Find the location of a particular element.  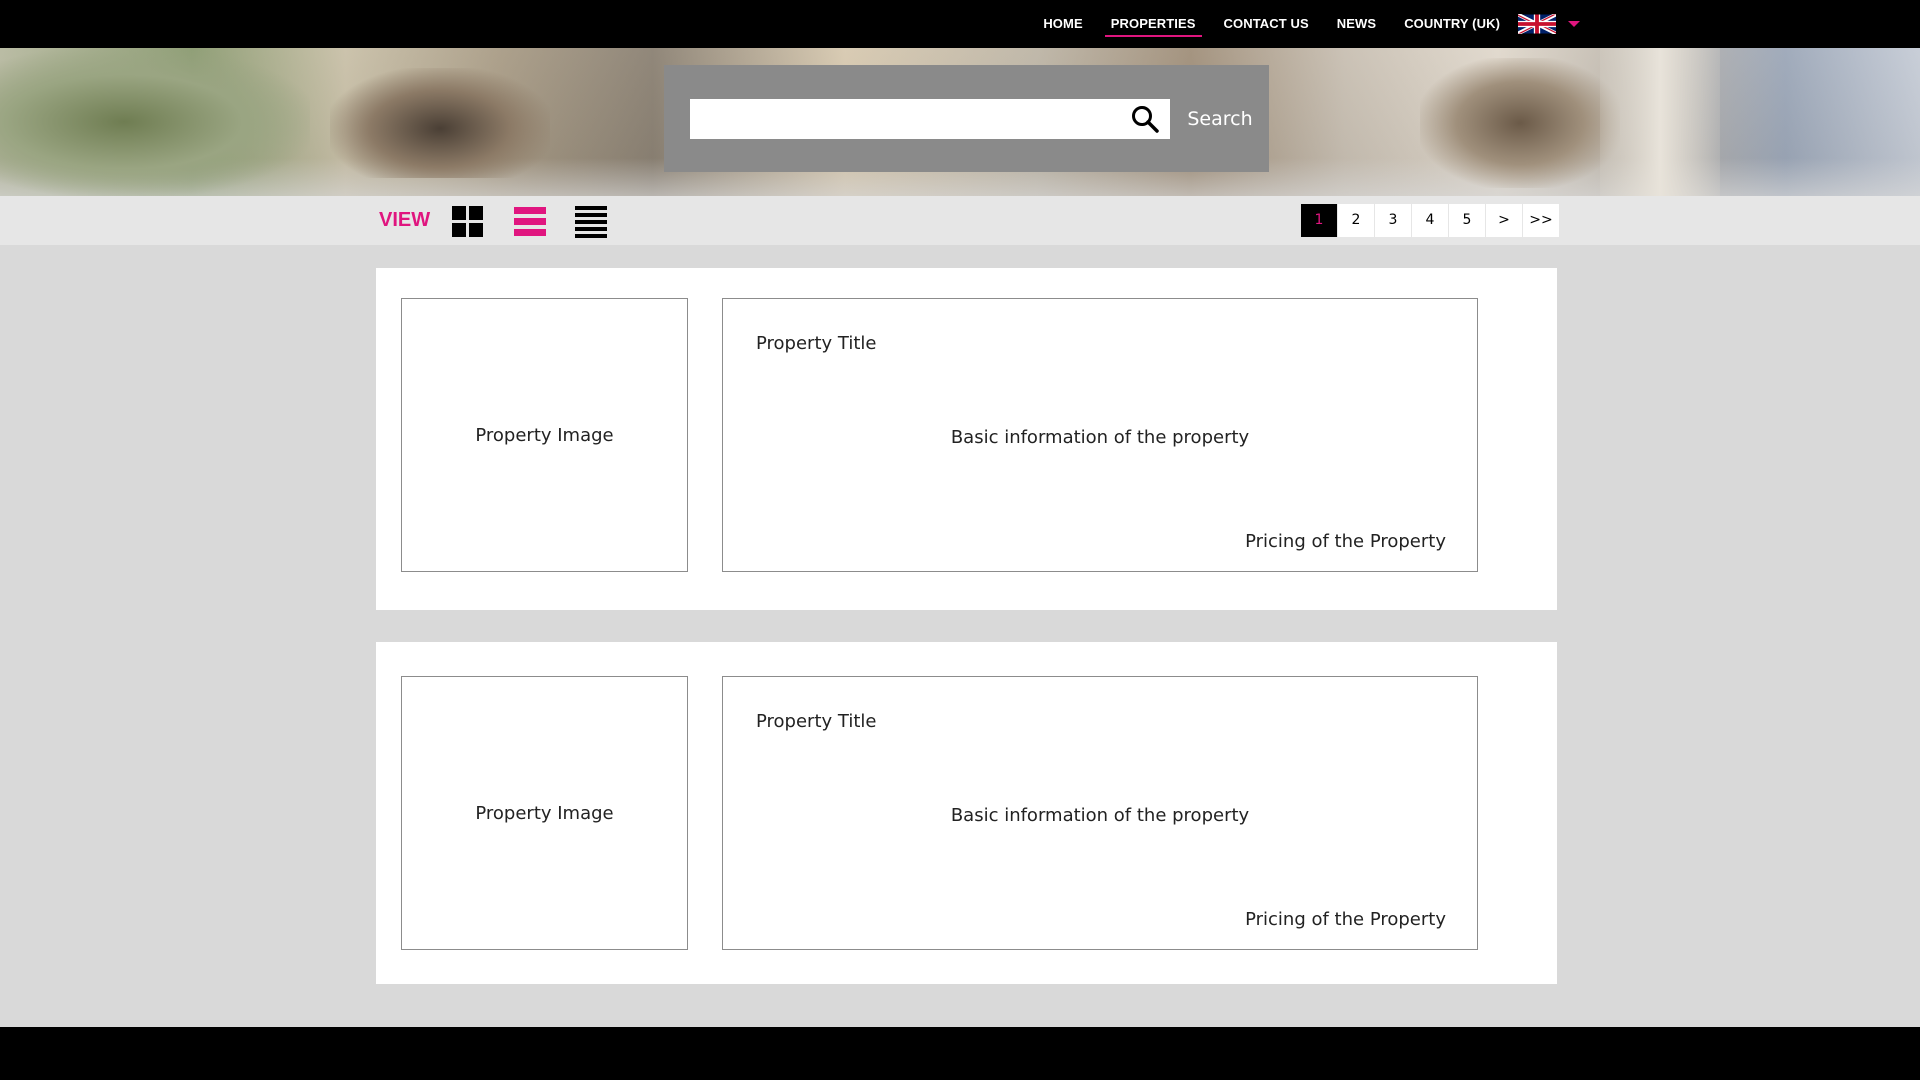

page-4-button: 4 is located at coordinates (1430, 220).